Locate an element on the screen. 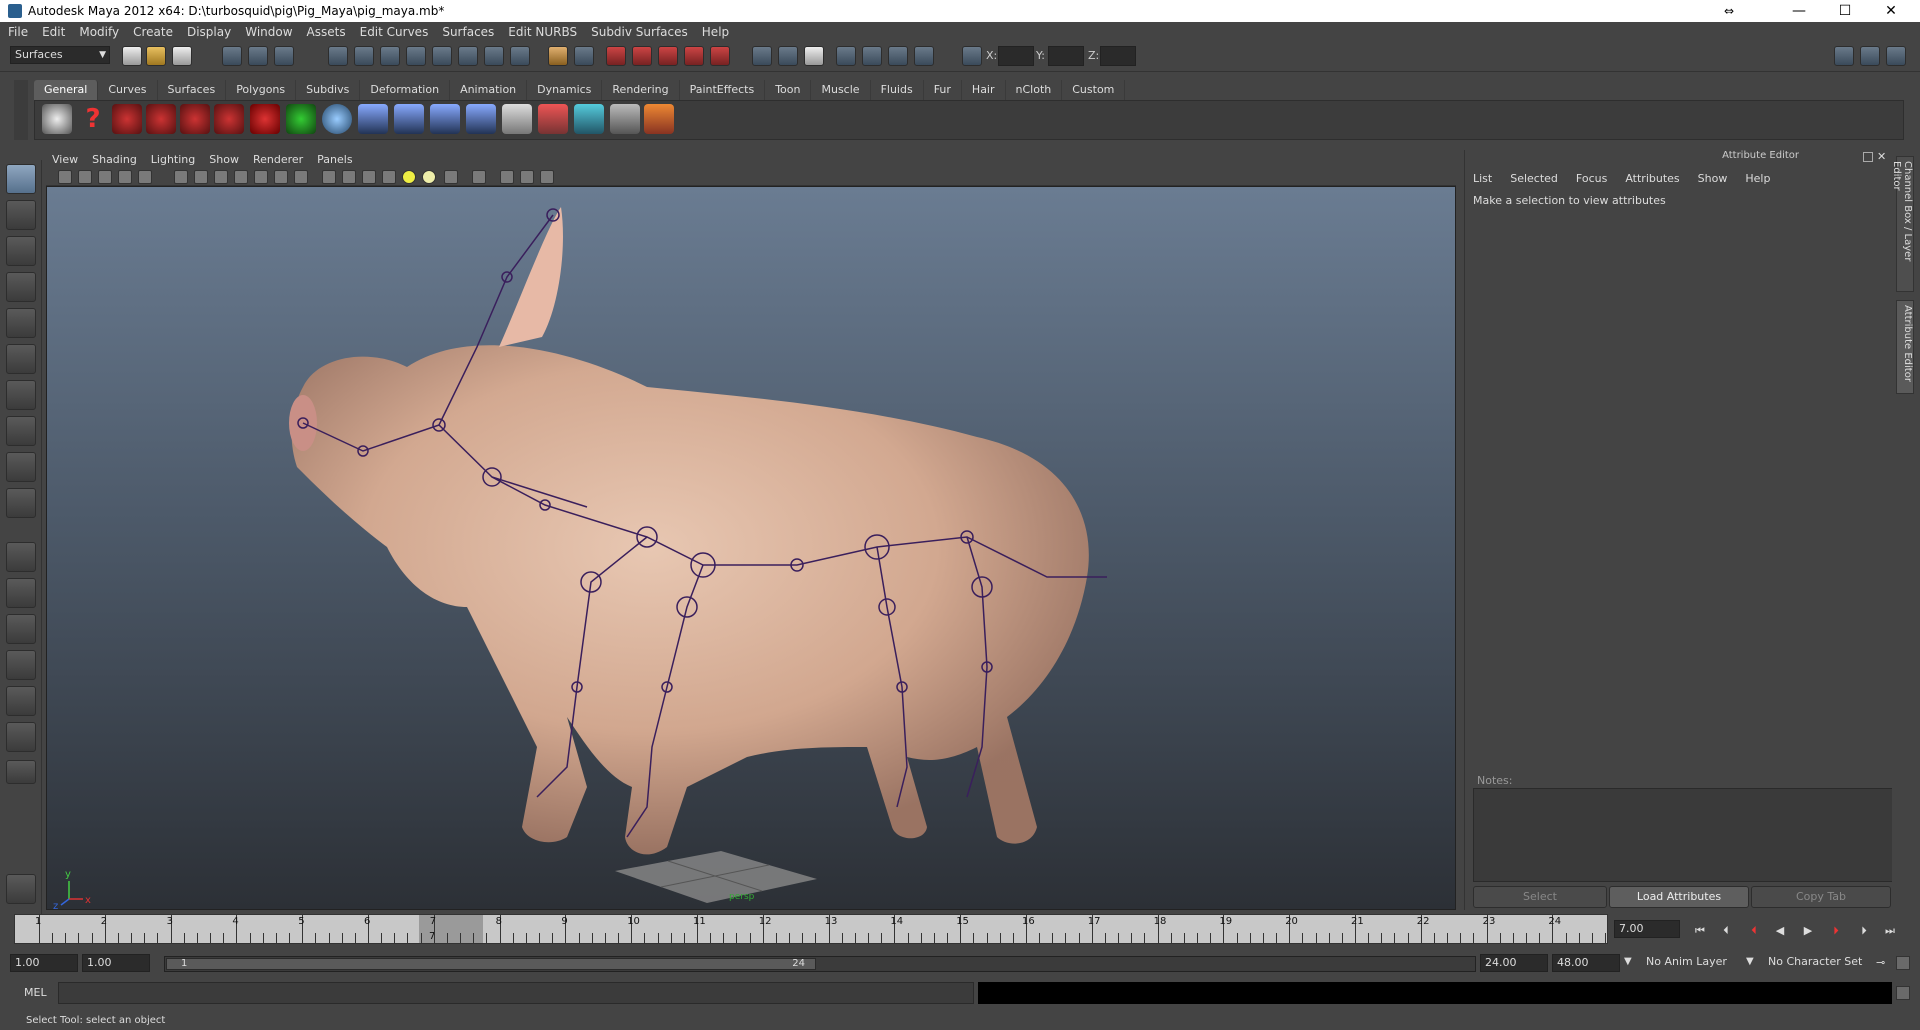 This screenshot has height=1030, width=1920. last-tool-icon is located at coordinates (21, 503).